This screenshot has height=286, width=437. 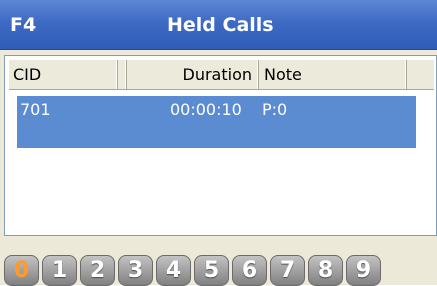 I want to click on number-button-5: 5, so click(x=211, y=270).